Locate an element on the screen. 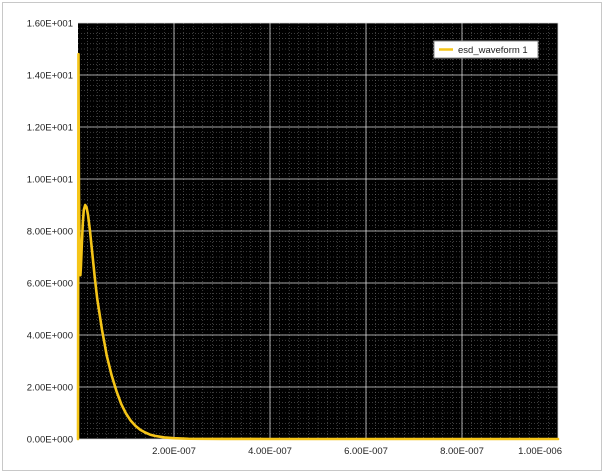 The height and width of the screenshot is (475, 606). y-tick-label: 8.00E+000 is located at coordinates (50, 232).